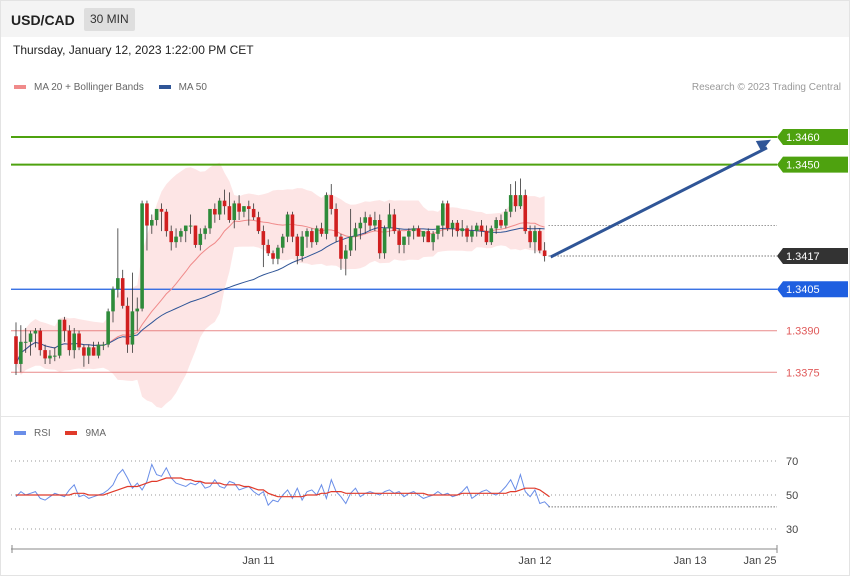  I want to click on rsi-line, so click(282, 485).